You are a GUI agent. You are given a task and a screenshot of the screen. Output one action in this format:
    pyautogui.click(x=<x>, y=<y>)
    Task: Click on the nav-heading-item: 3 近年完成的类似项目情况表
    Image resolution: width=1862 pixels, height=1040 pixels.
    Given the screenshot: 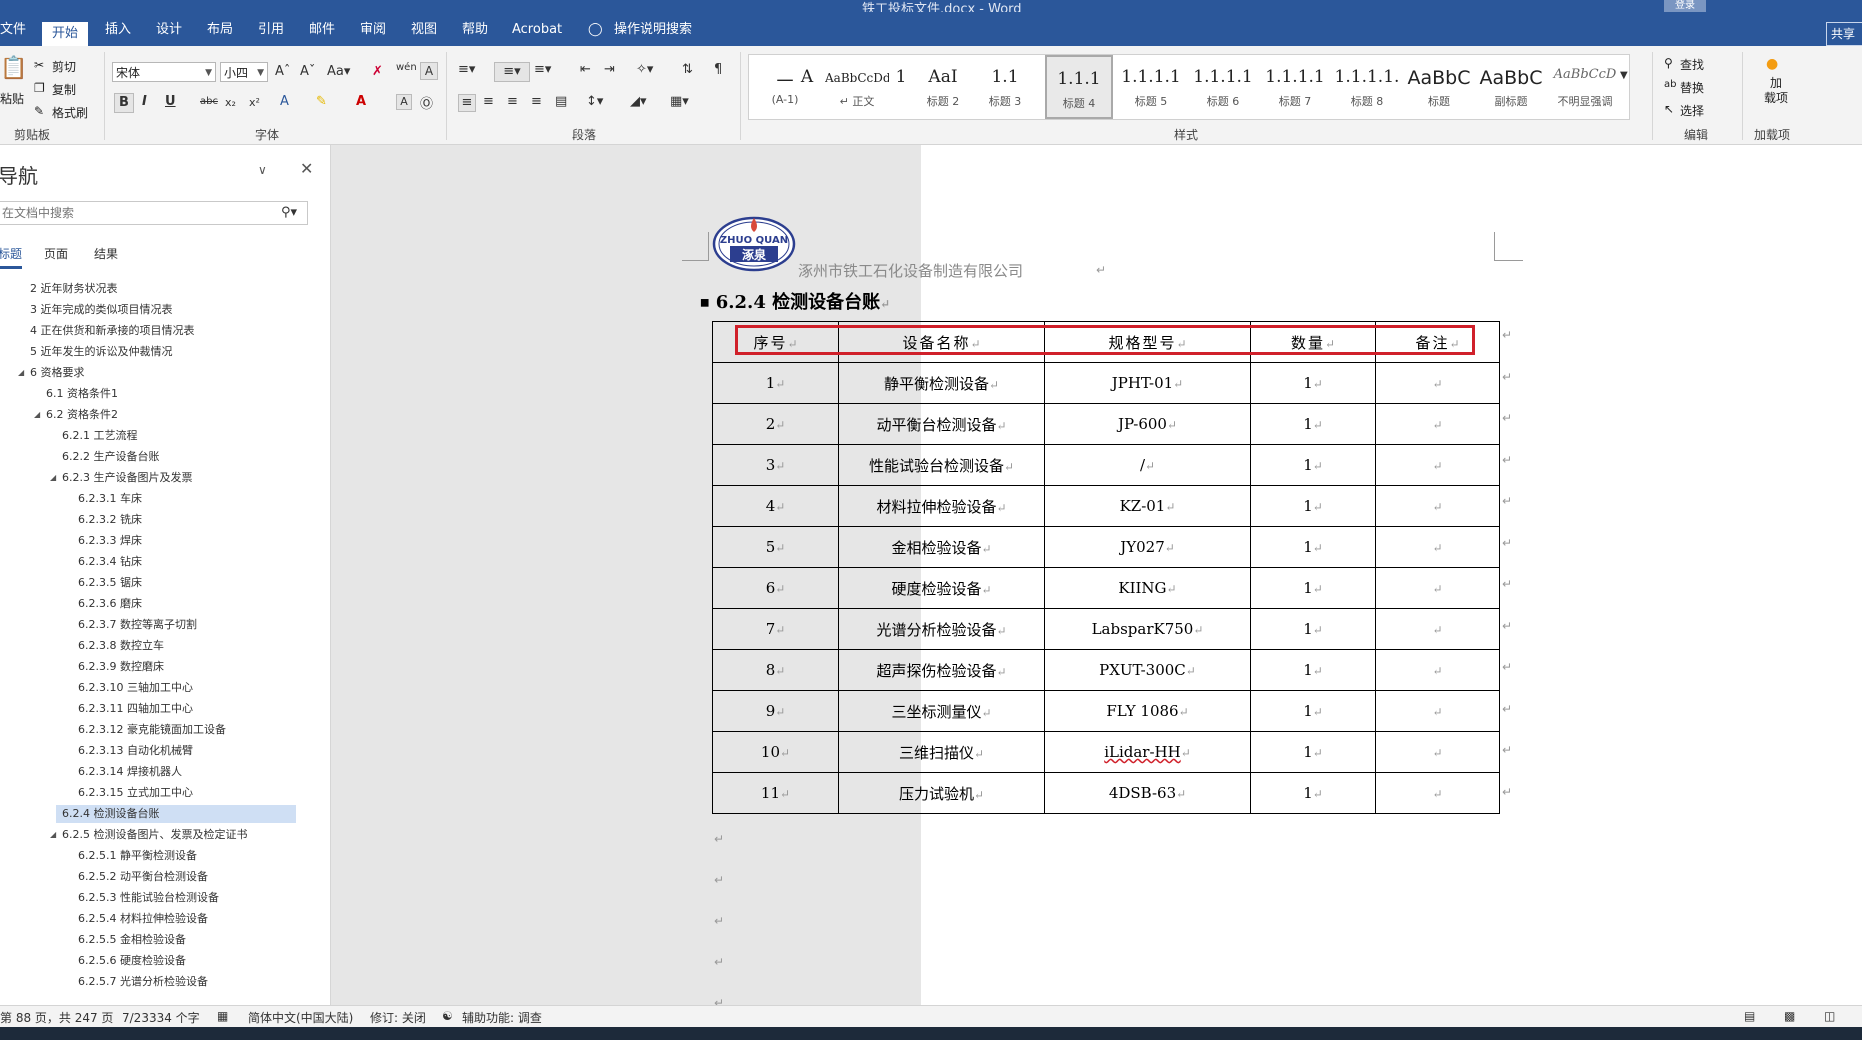 What is the action you would take?
    pyautogui.click(x=101, y=310)
    